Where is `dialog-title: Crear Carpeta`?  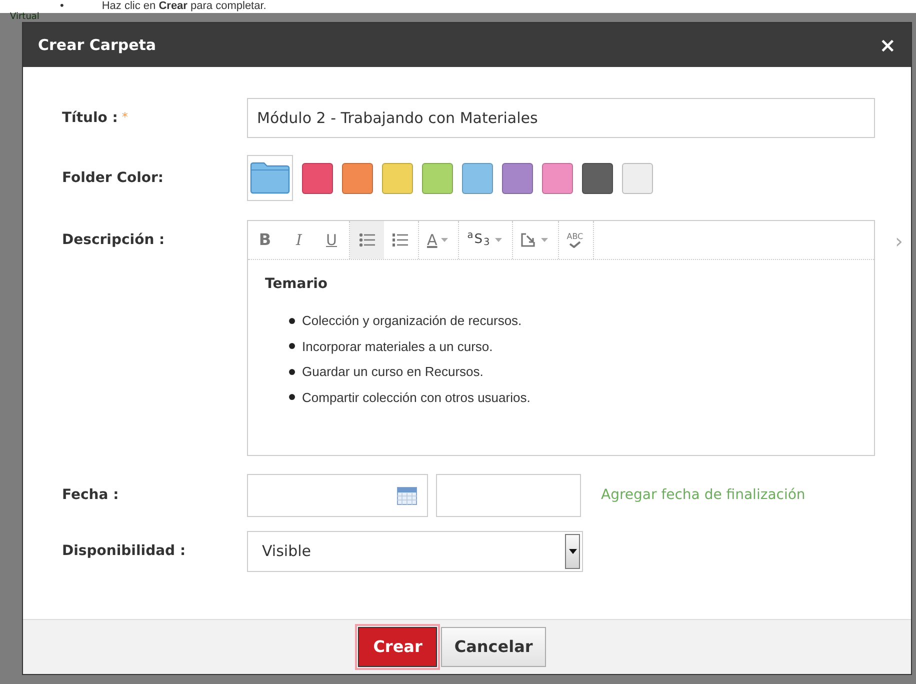
dialog-title: Crear Carpeta is located at coordinates (97, 45).